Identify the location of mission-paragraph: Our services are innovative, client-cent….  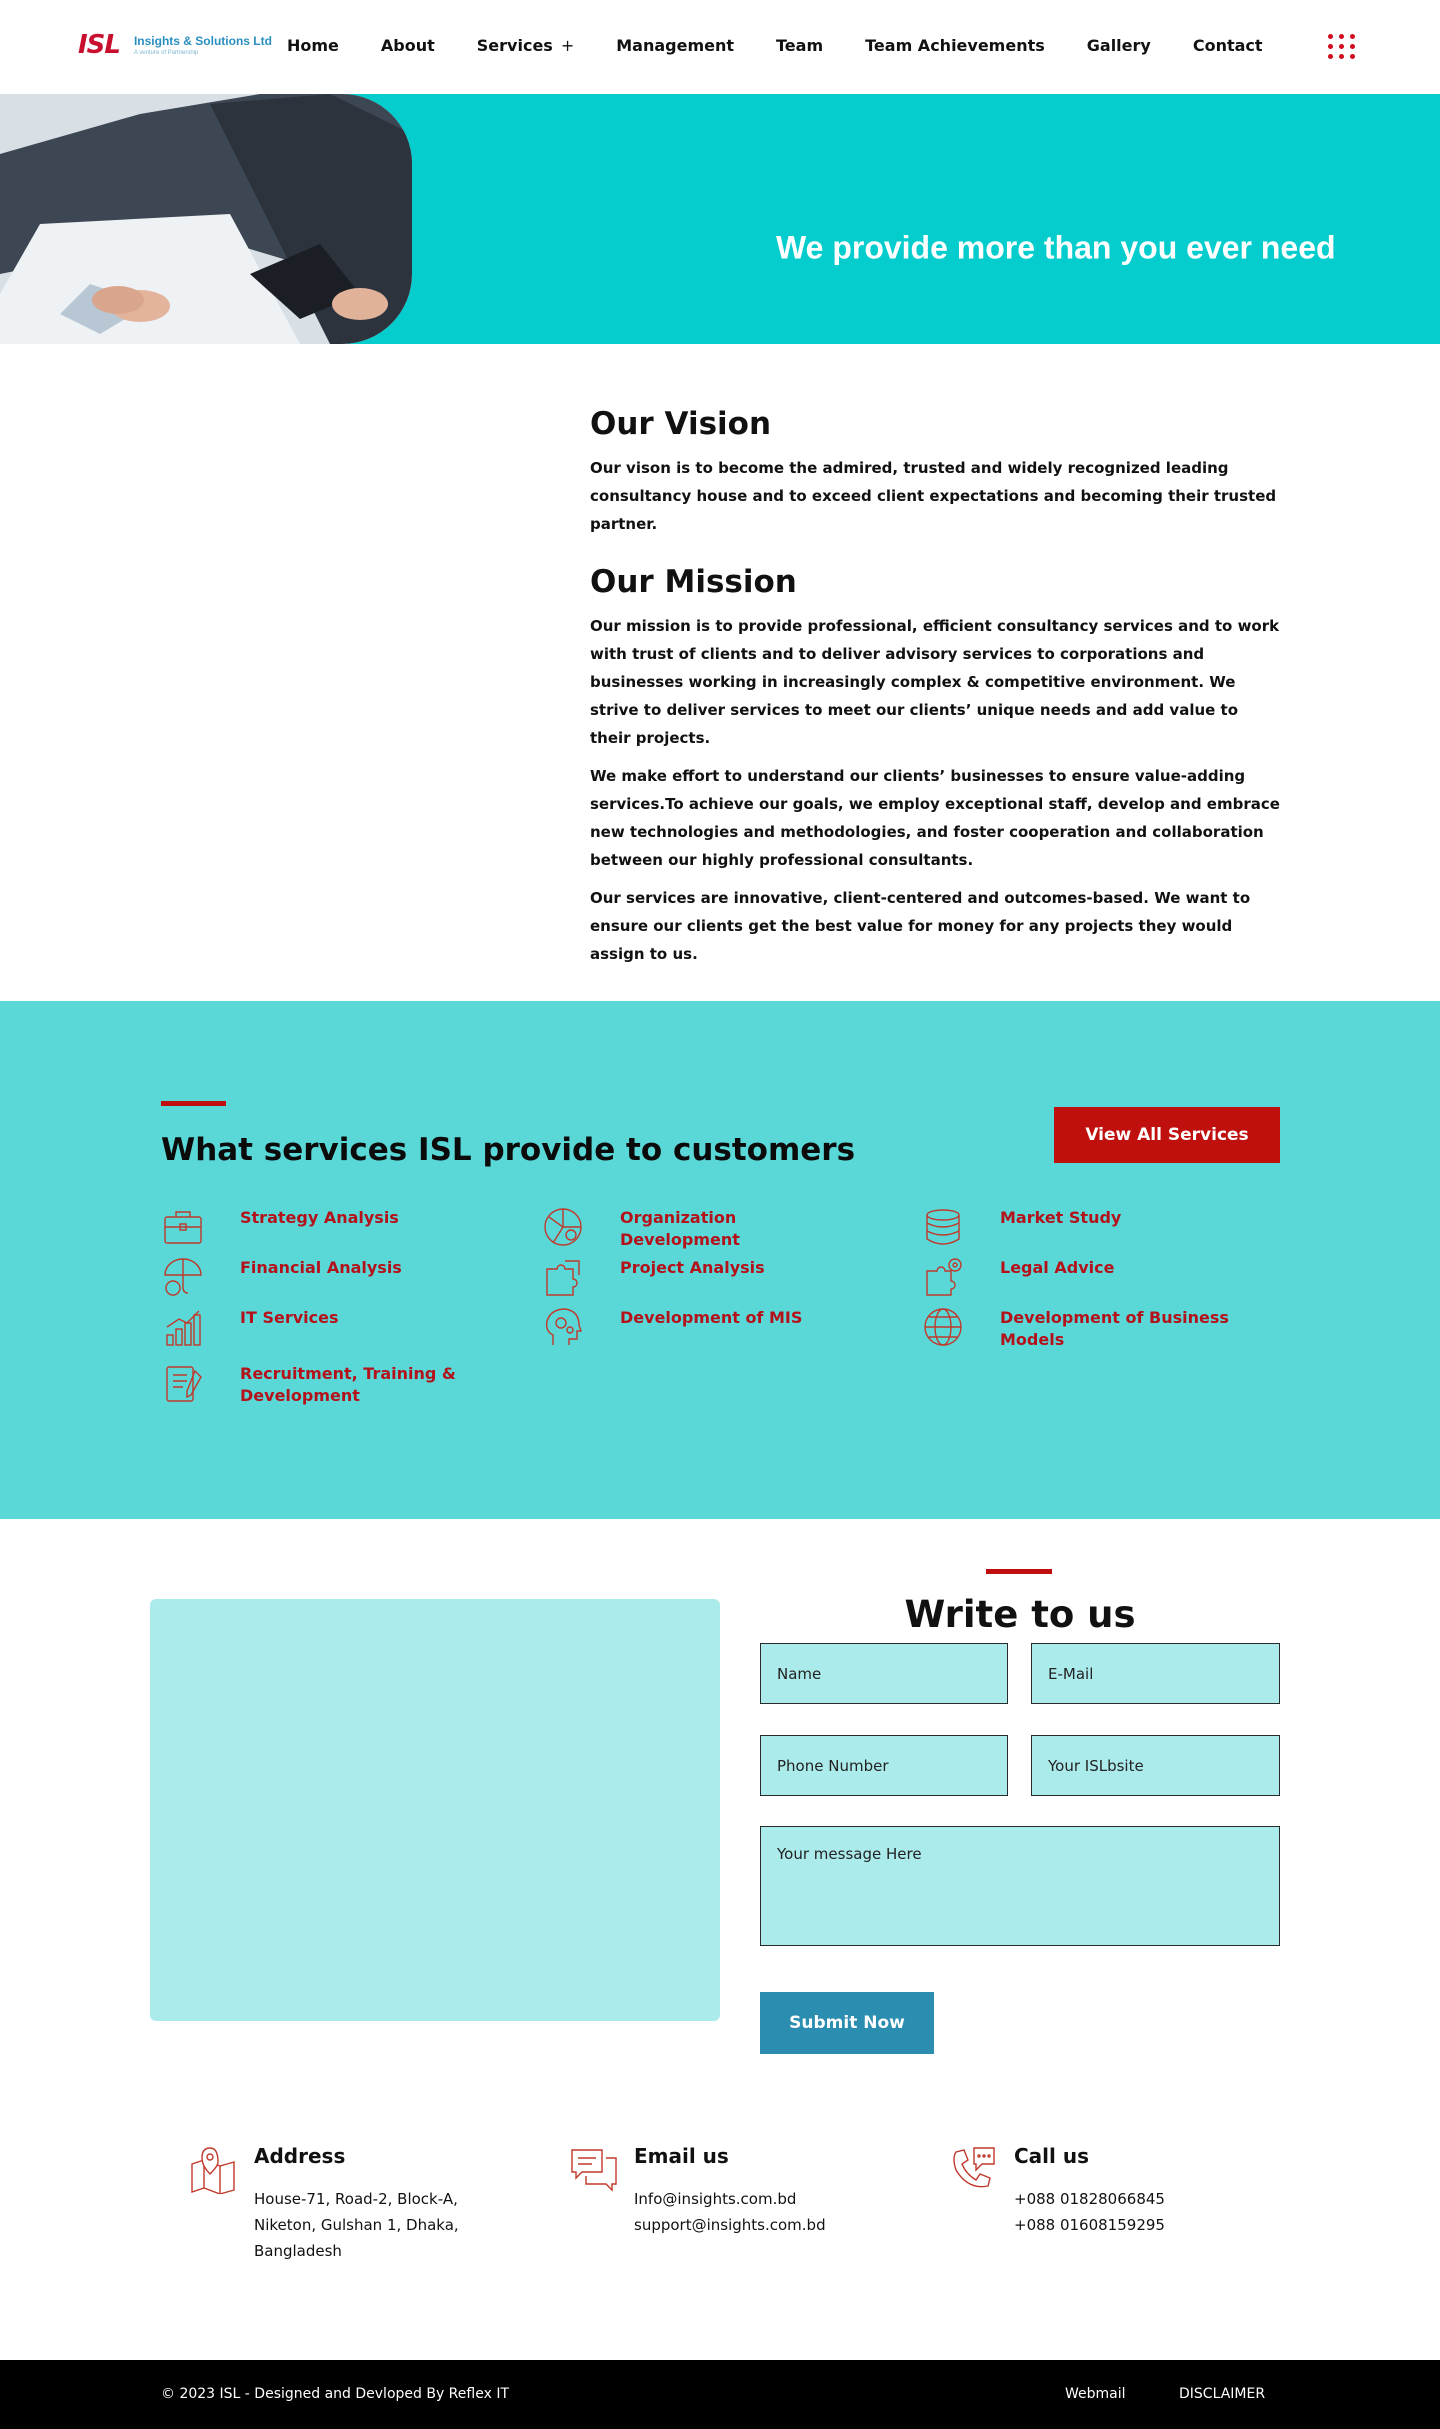
(920, 926).